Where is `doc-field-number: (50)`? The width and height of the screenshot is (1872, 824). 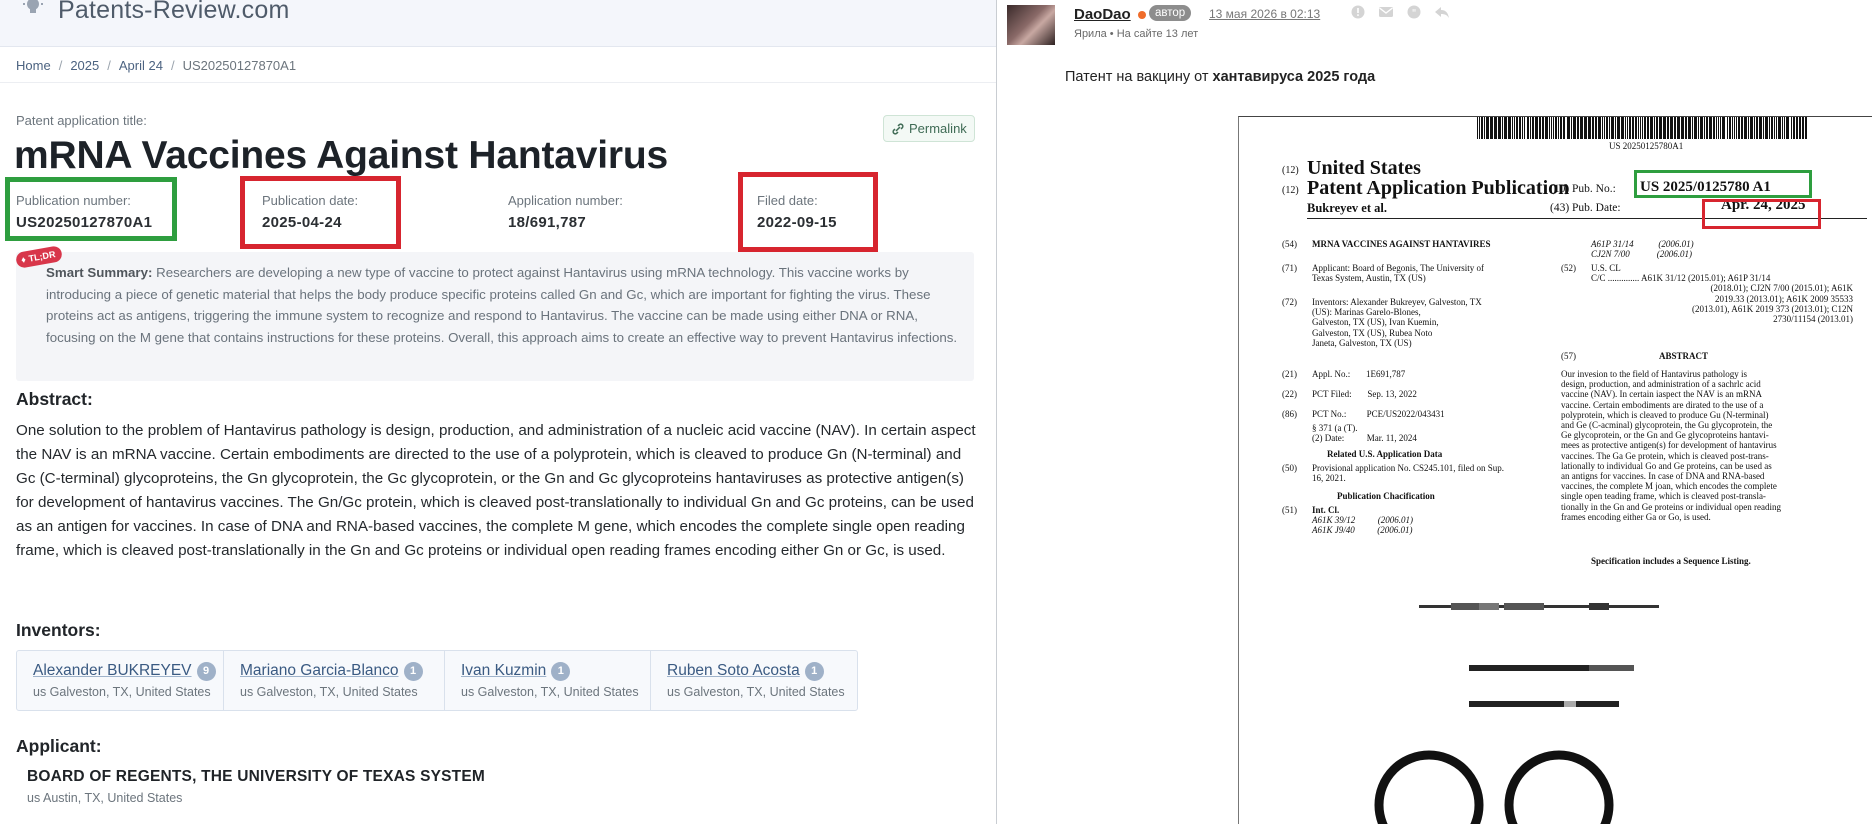 doc-field-number: (50) is located at coordinates (1289, 468).